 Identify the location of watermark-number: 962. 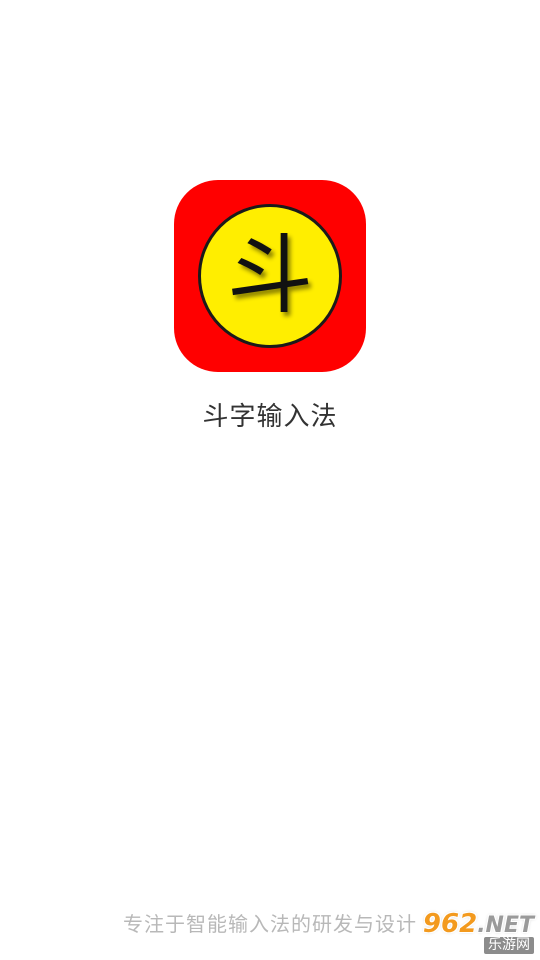
(450, 924).